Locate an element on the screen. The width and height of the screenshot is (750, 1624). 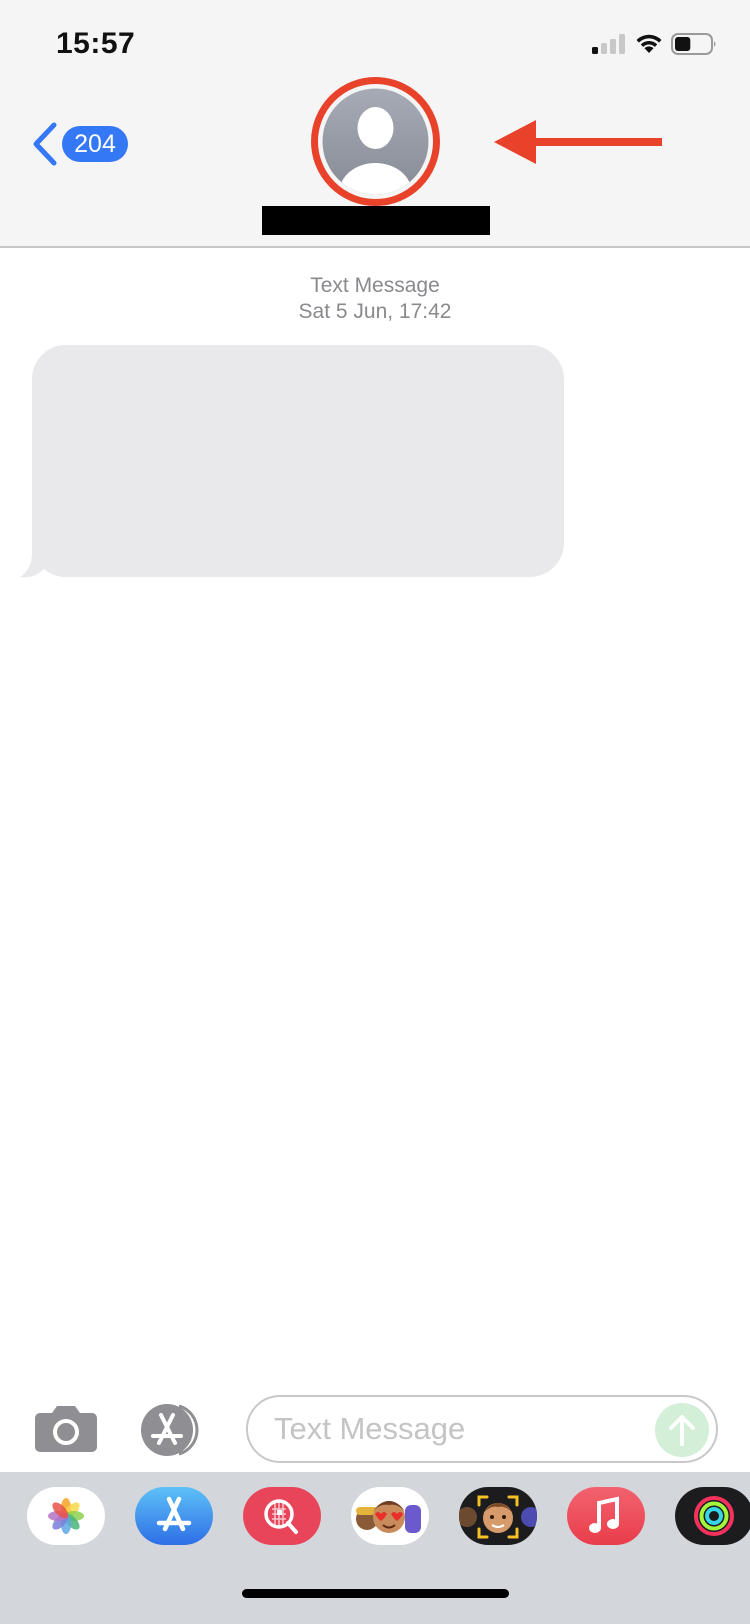
home-indicator is located at coordinates (375, 1593).